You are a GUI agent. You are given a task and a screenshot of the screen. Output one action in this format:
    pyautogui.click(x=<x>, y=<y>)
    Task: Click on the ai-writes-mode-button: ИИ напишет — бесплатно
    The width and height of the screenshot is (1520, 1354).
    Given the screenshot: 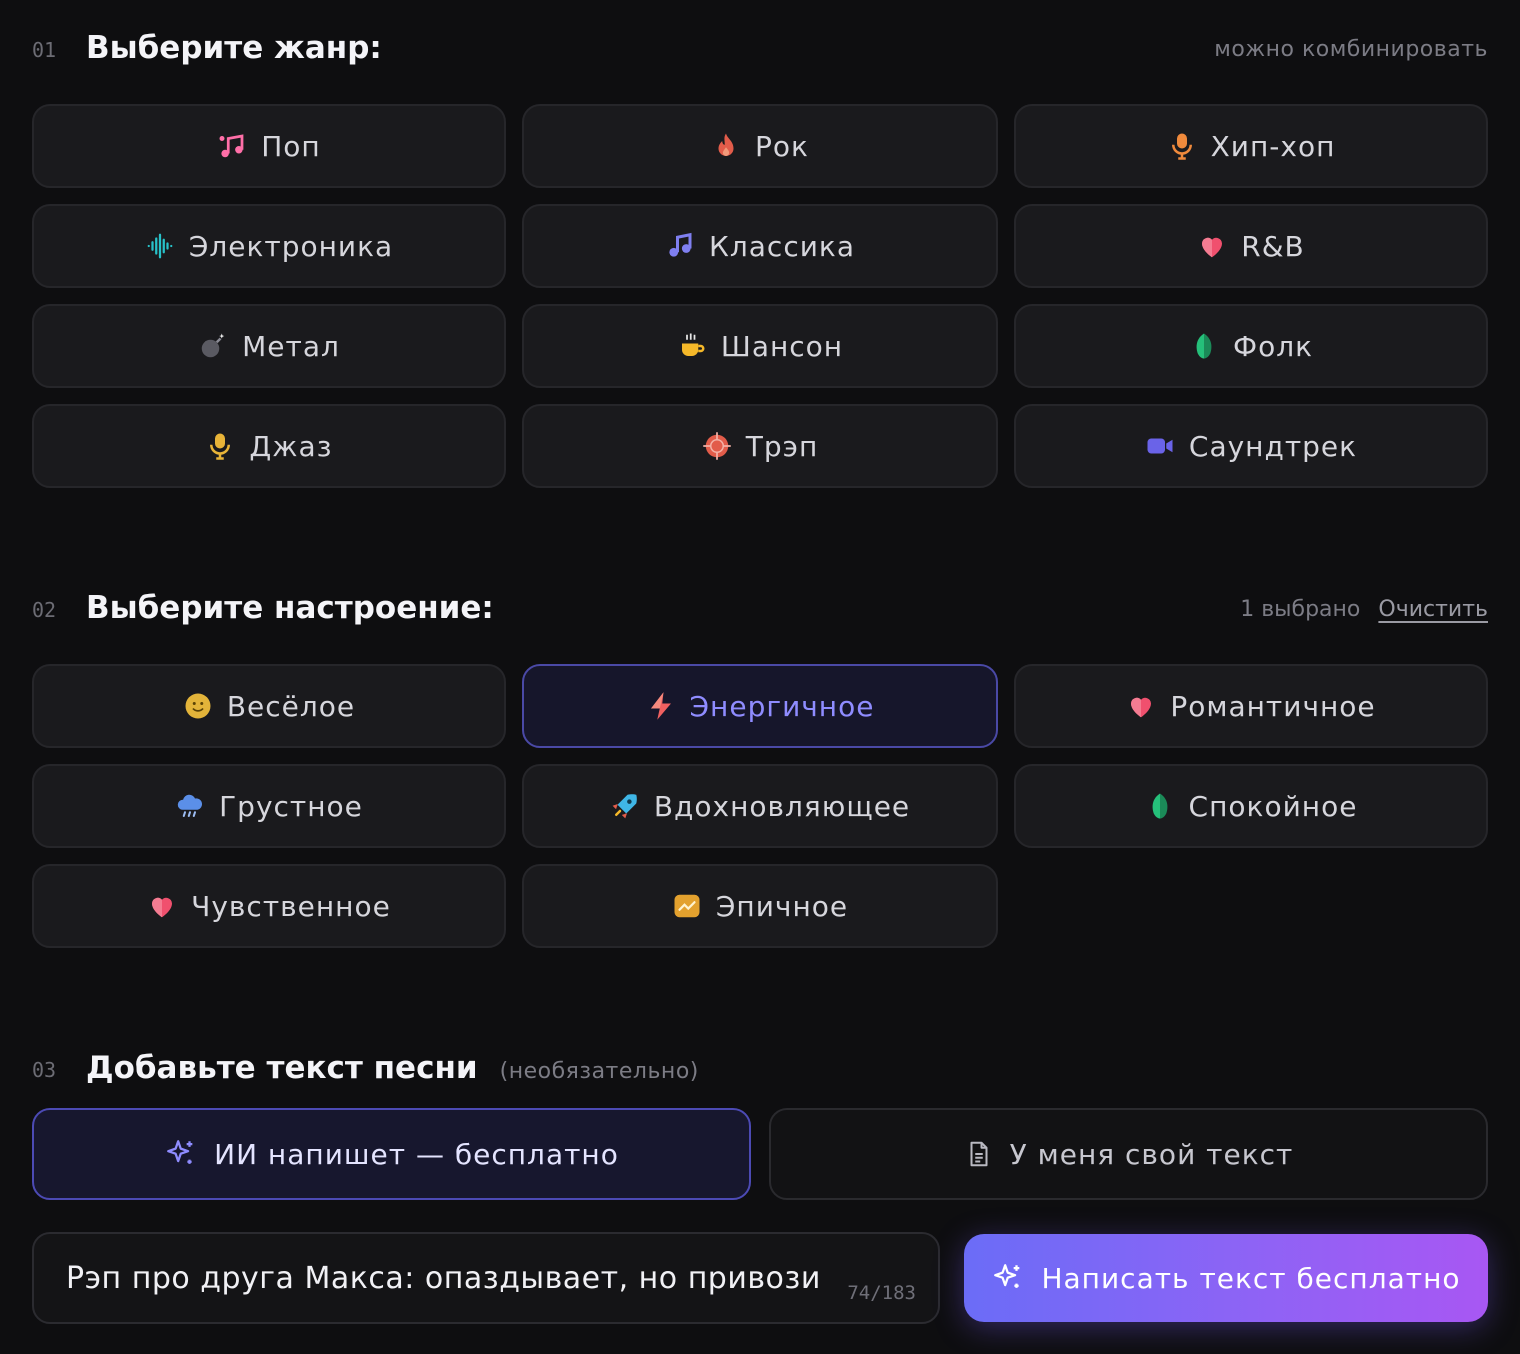 What is the action you would take?
    pyautogui.click(x=391, y=1154)
    